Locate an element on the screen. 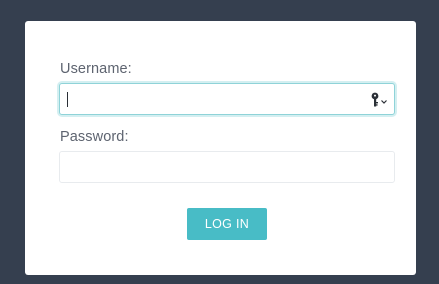  login-button: LOG IN is located at coordinates (227, 224).